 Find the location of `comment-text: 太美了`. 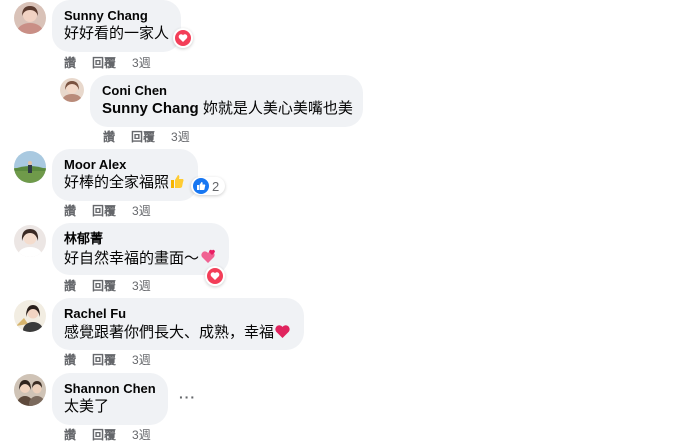

comment-text: 太美了 is located at coordinates (87, 406).